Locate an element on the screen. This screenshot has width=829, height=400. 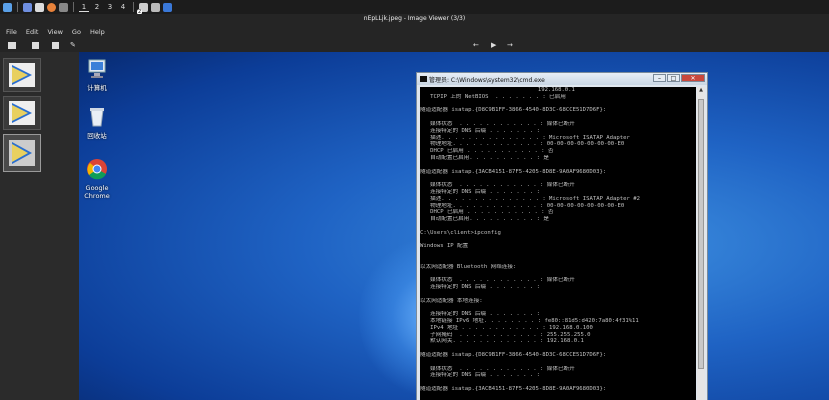
folder-icon is located at coordinates (39, 7).